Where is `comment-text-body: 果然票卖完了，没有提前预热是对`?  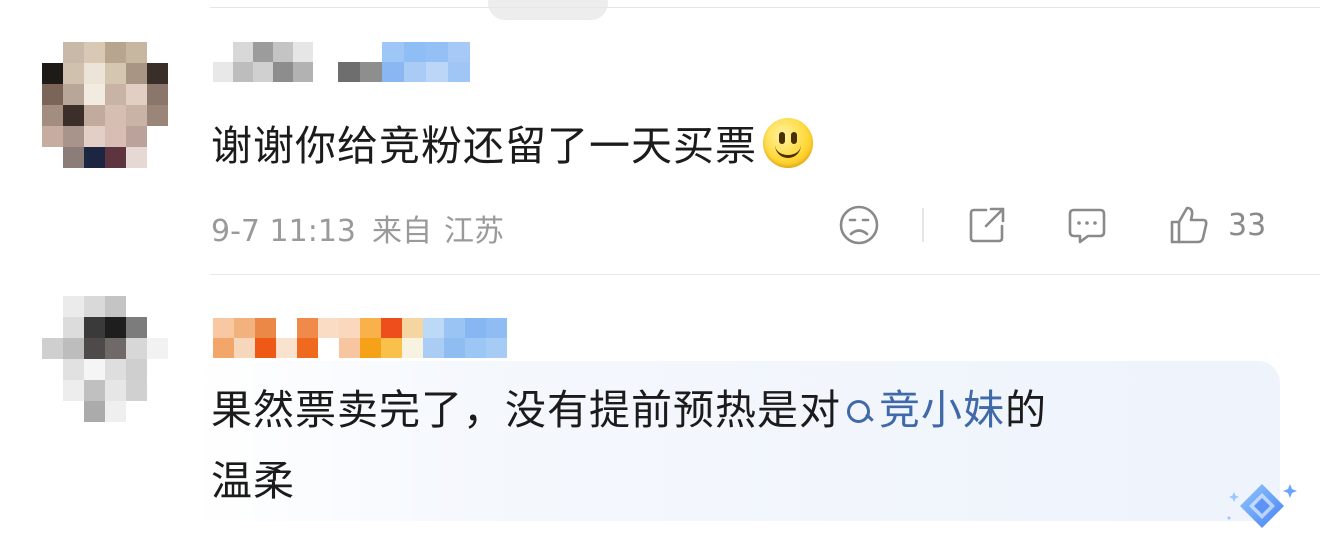 comment-text-body: 果然票卖完了，没有提前预热是对 is located at coordinates (526, 410).